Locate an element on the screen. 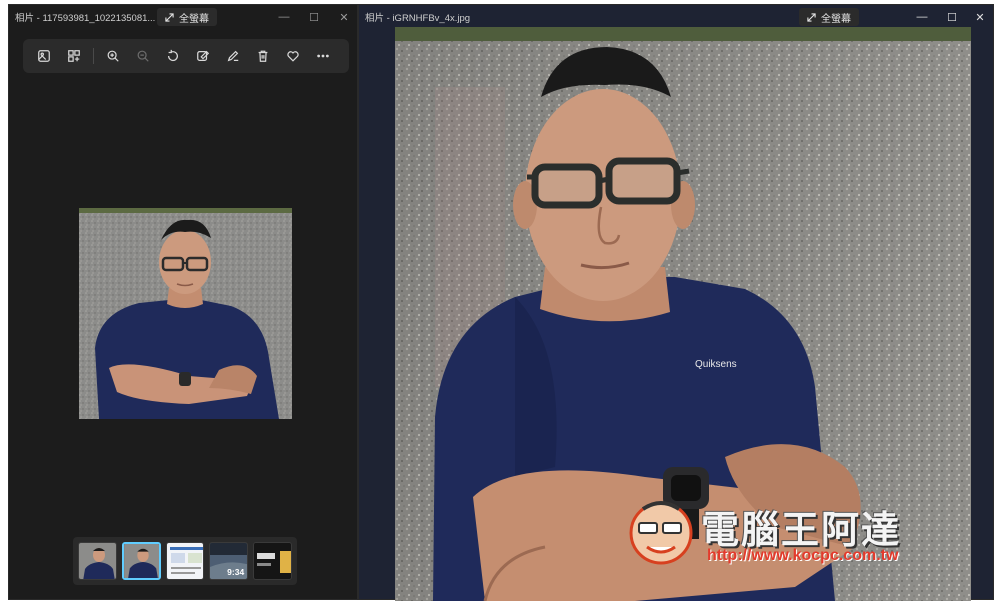  portrait-photo is located at coordinates (185, 313).